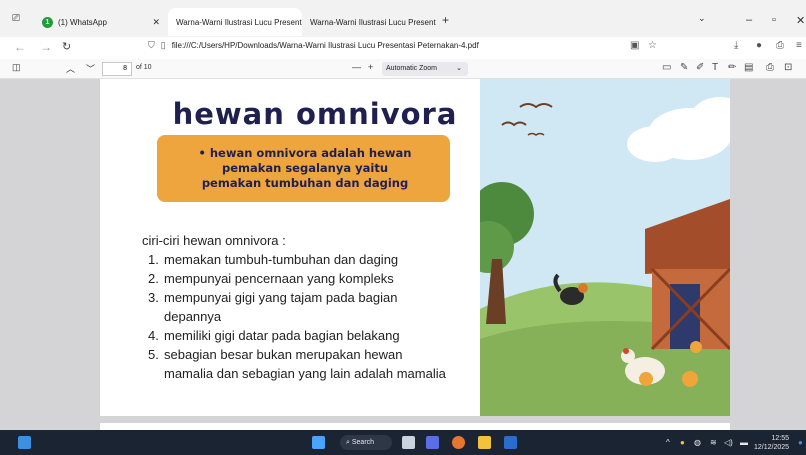 This screenshot has height=455, width=806. Describe the element at coordinates (788, 67) in the screenshot. I see `save-icon: ⊡` at that location.